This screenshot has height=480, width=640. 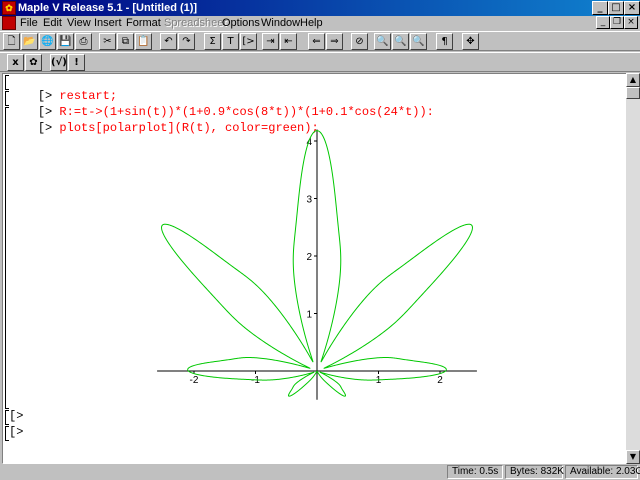 I want to click on x-tick-label: 2, so click(x=440, y=380).